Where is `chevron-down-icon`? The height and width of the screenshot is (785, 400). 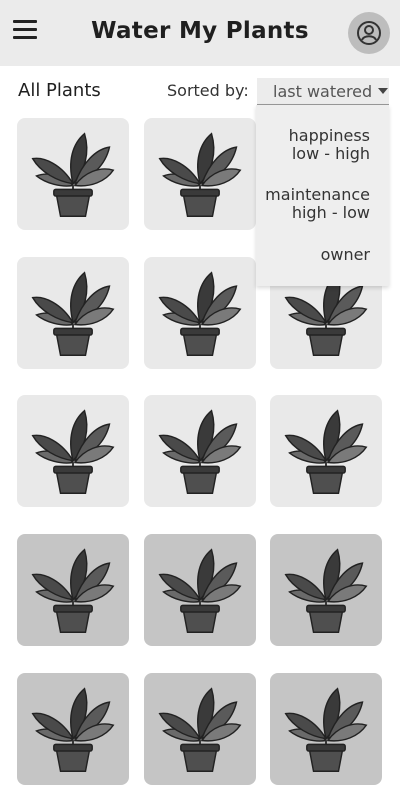
chevron-down-icon is located at coordinates (383, 91).